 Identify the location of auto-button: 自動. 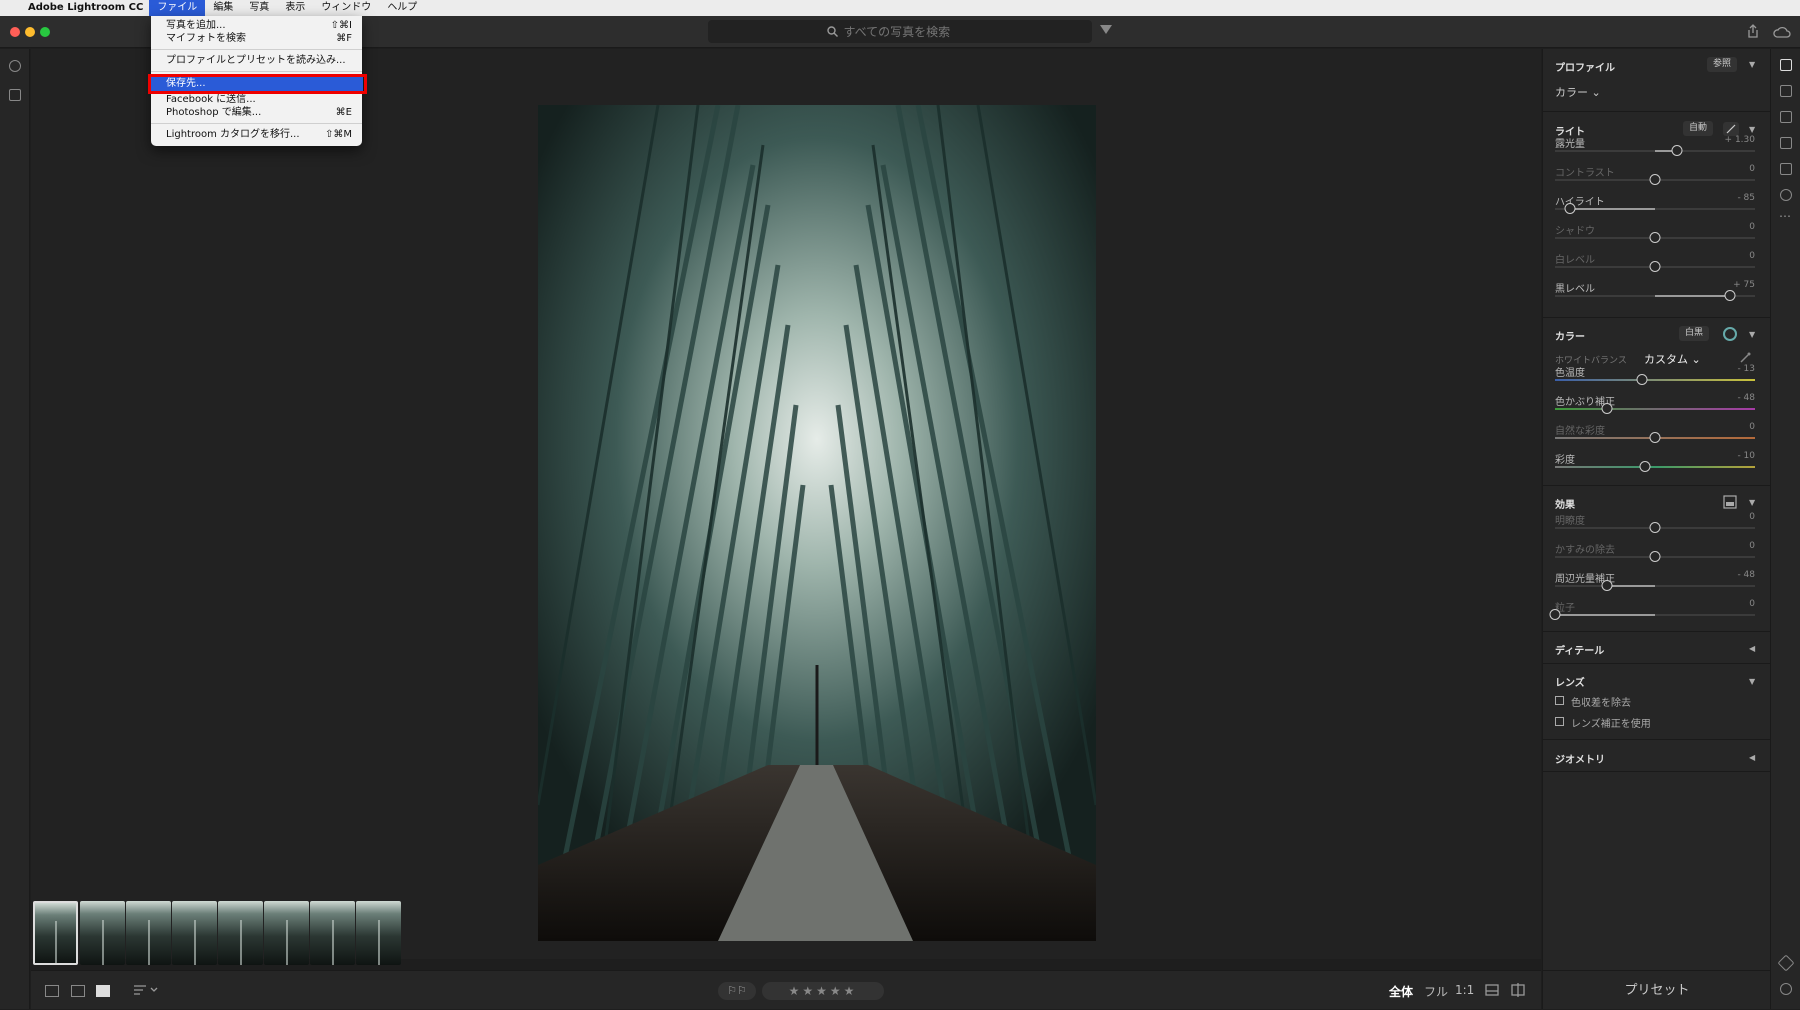
(1698, 128).